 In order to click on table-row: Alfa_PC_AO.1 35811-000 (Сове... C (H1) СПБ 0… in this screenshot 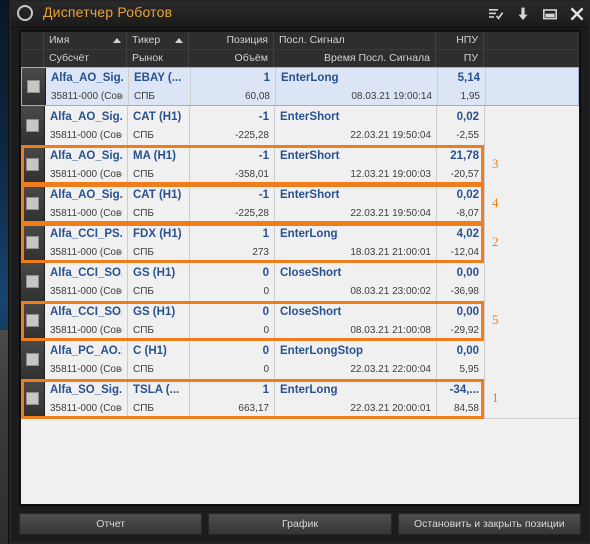, I will do `click(300, 360)`.